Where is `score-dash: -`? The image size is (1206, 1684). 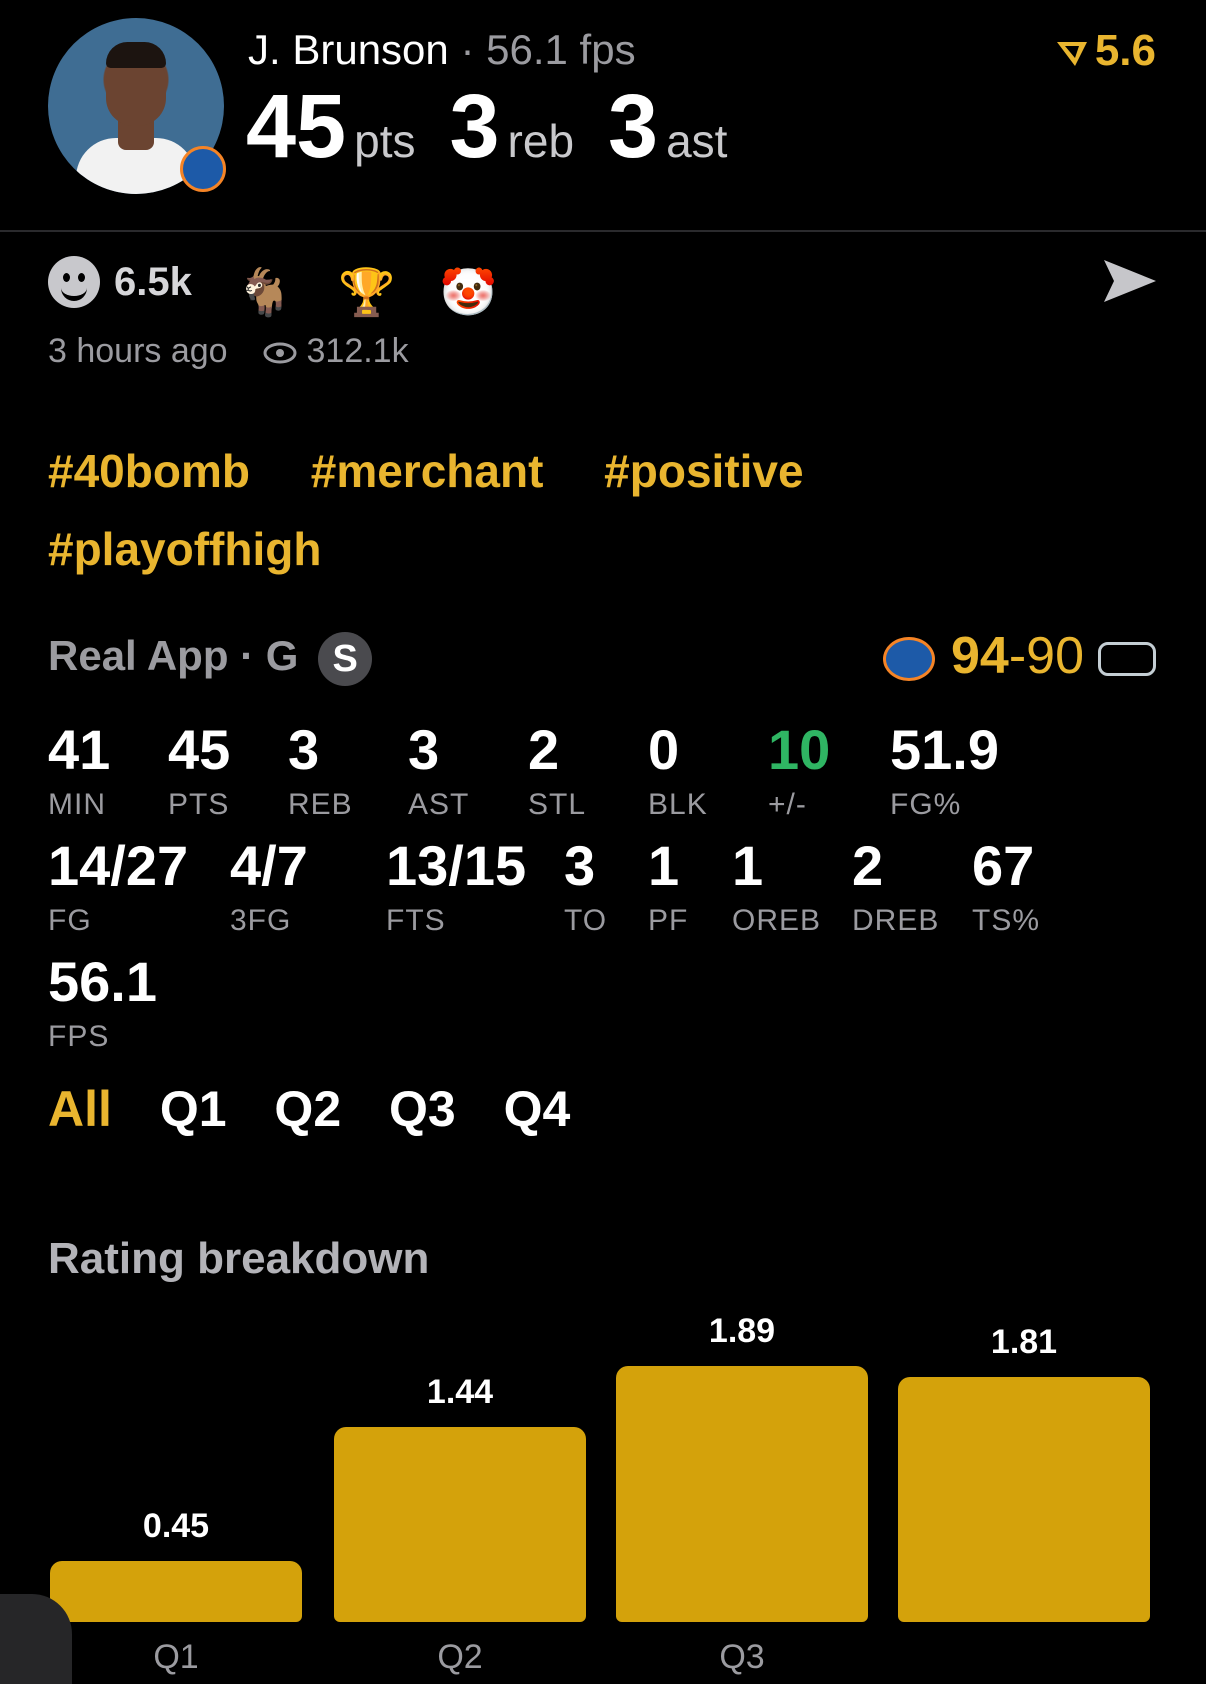
score-dash: - is located at coordinates (1017, 656).